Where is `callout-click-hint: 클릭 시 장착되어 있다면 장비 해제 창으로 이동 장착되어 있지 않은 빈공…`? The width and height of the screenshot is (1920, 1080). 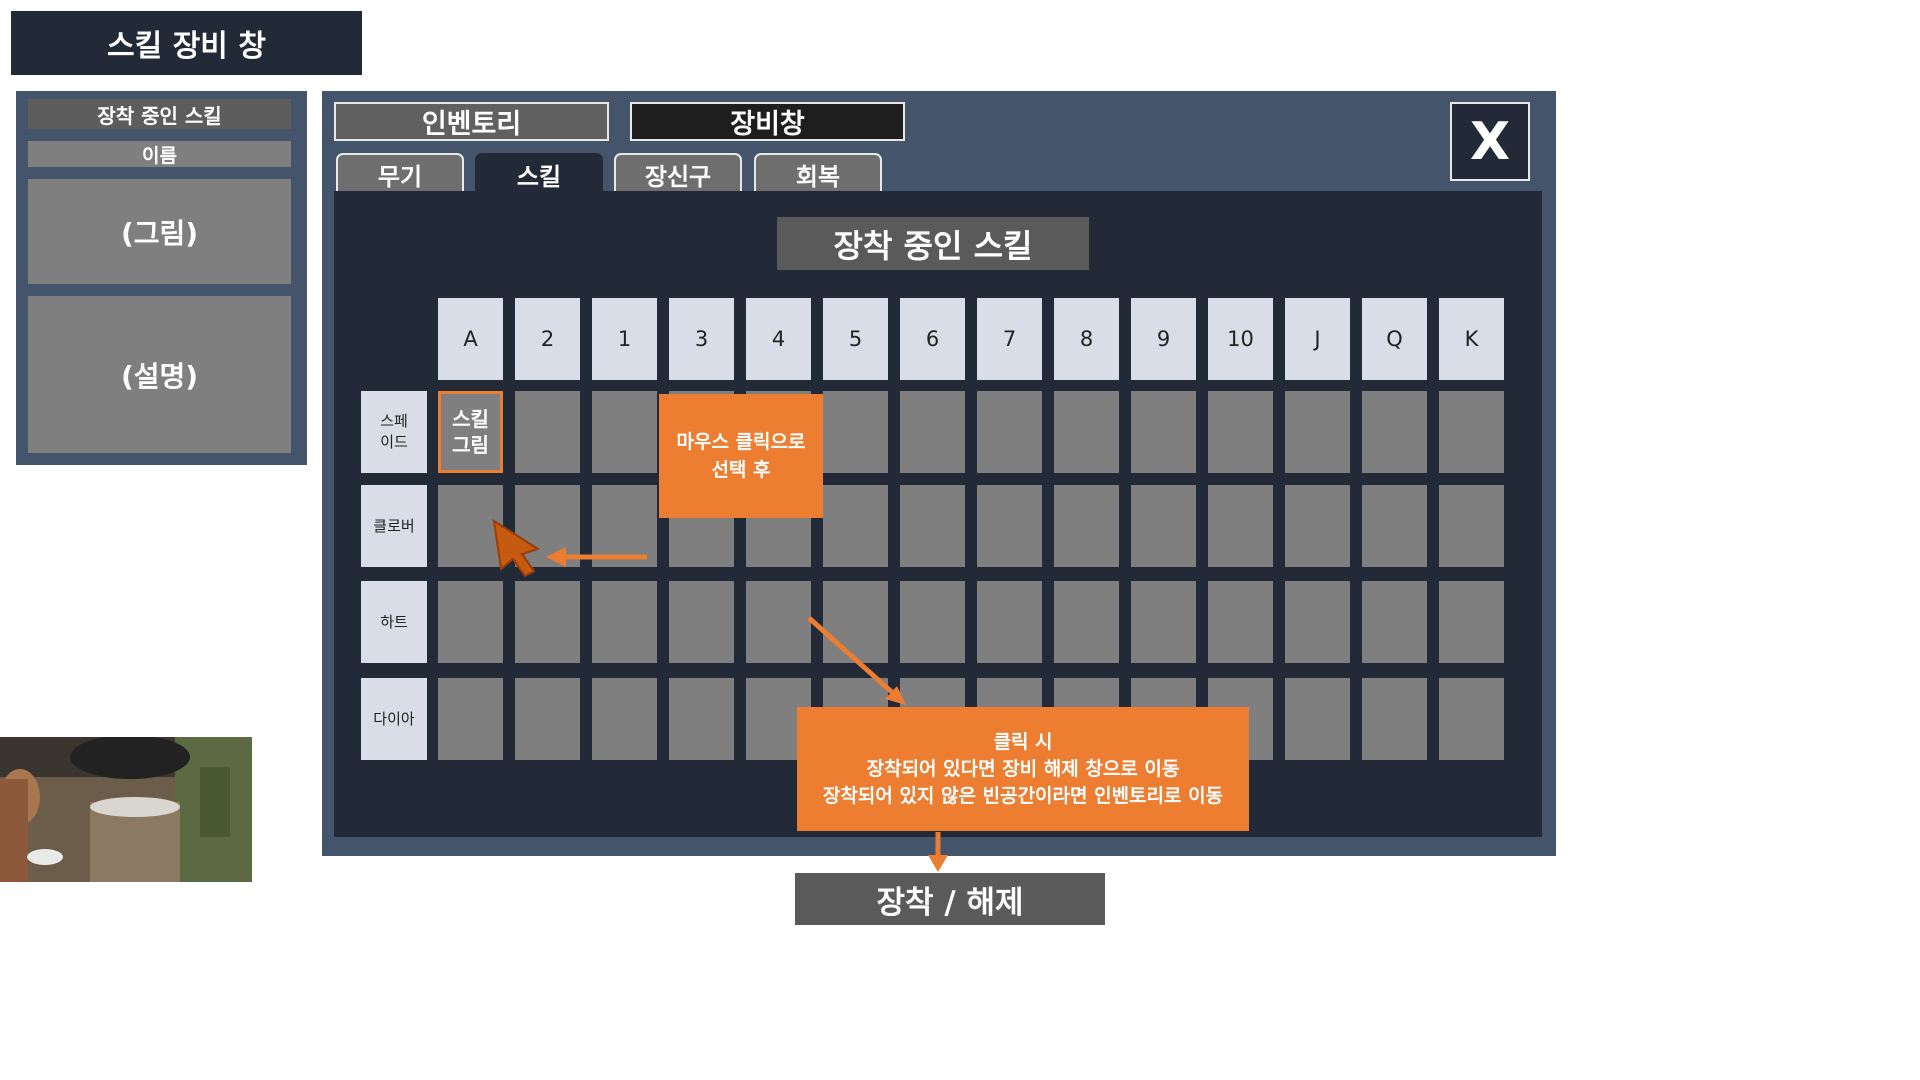
callout-click-hint: 클릭 시 장착되어 있다면 장비 해제 창으로 이동 장착되어 있지 않은 빈공… is located at coordinates (1023, 769).